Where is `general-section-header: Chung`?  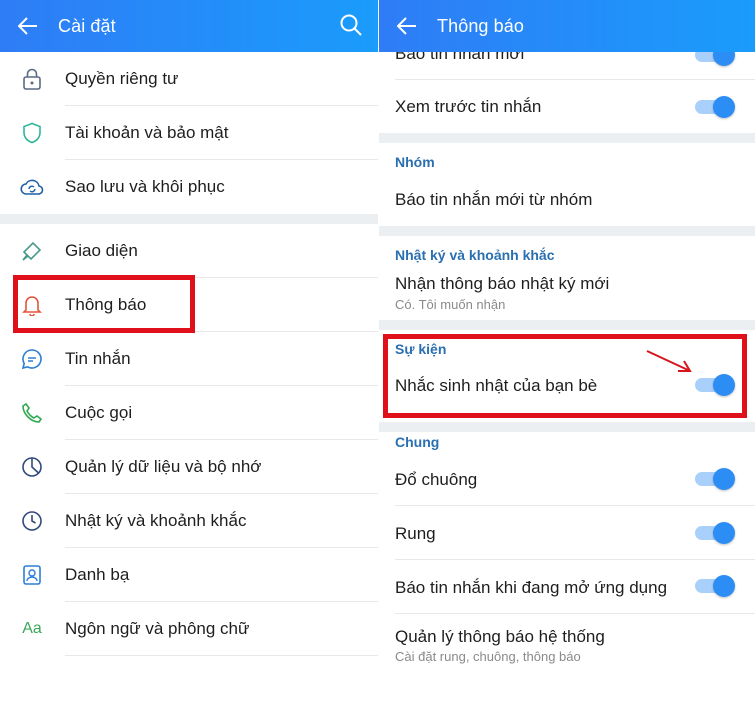
general-section-header: Chung is located at coordinates (417, 442).